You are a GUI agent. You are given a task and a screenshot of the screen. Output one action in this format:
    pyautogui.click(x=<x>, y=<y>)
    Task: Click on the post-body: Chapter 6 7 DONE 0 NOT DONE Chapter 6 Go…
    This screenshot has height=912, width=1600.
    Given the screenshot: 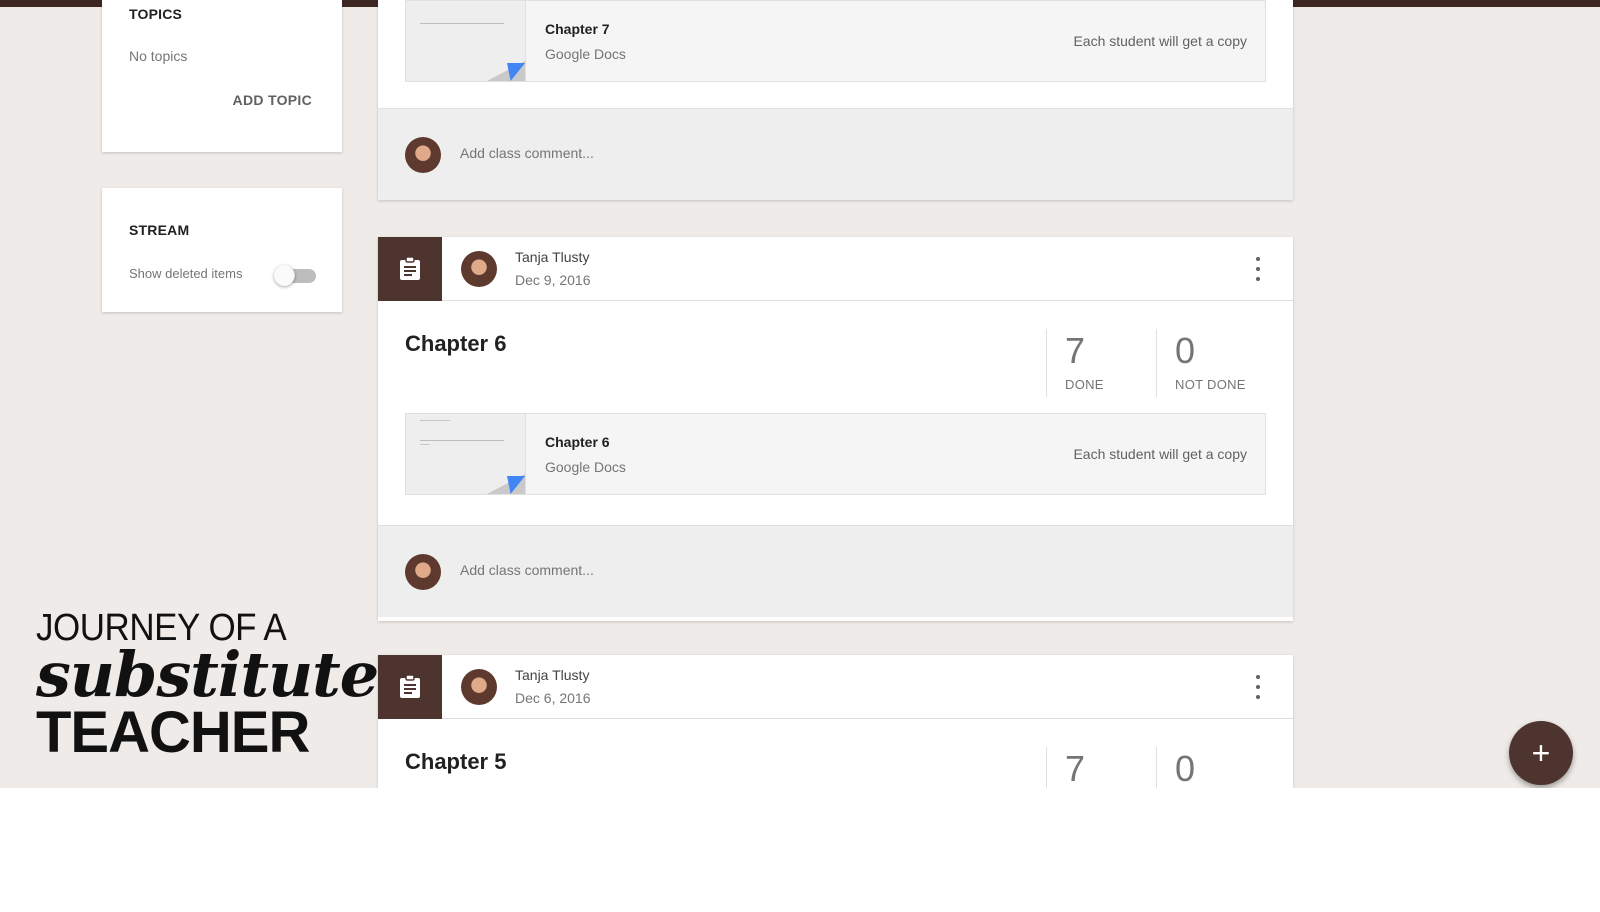 What is the action you would take?
    pyautogui.click(x=835, y=411)
    